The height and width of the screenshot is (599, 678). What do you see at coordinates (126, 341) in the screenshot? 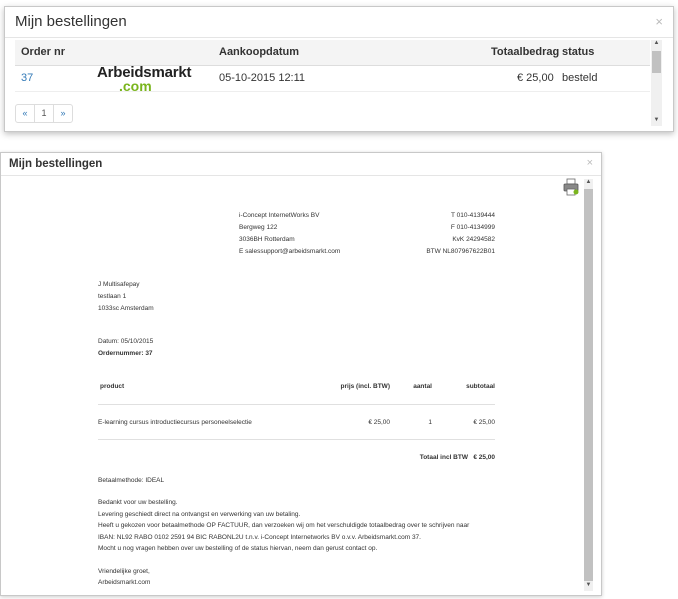
I see `invoice-date: Datum: 05/10/2015` at bounding box center [126, 341].